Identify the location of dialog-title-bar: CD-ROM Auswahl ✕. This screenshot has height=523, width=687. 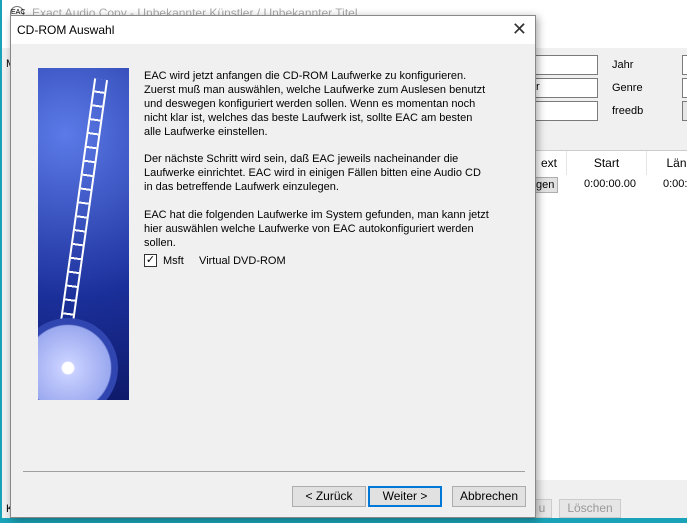
(273, 30).